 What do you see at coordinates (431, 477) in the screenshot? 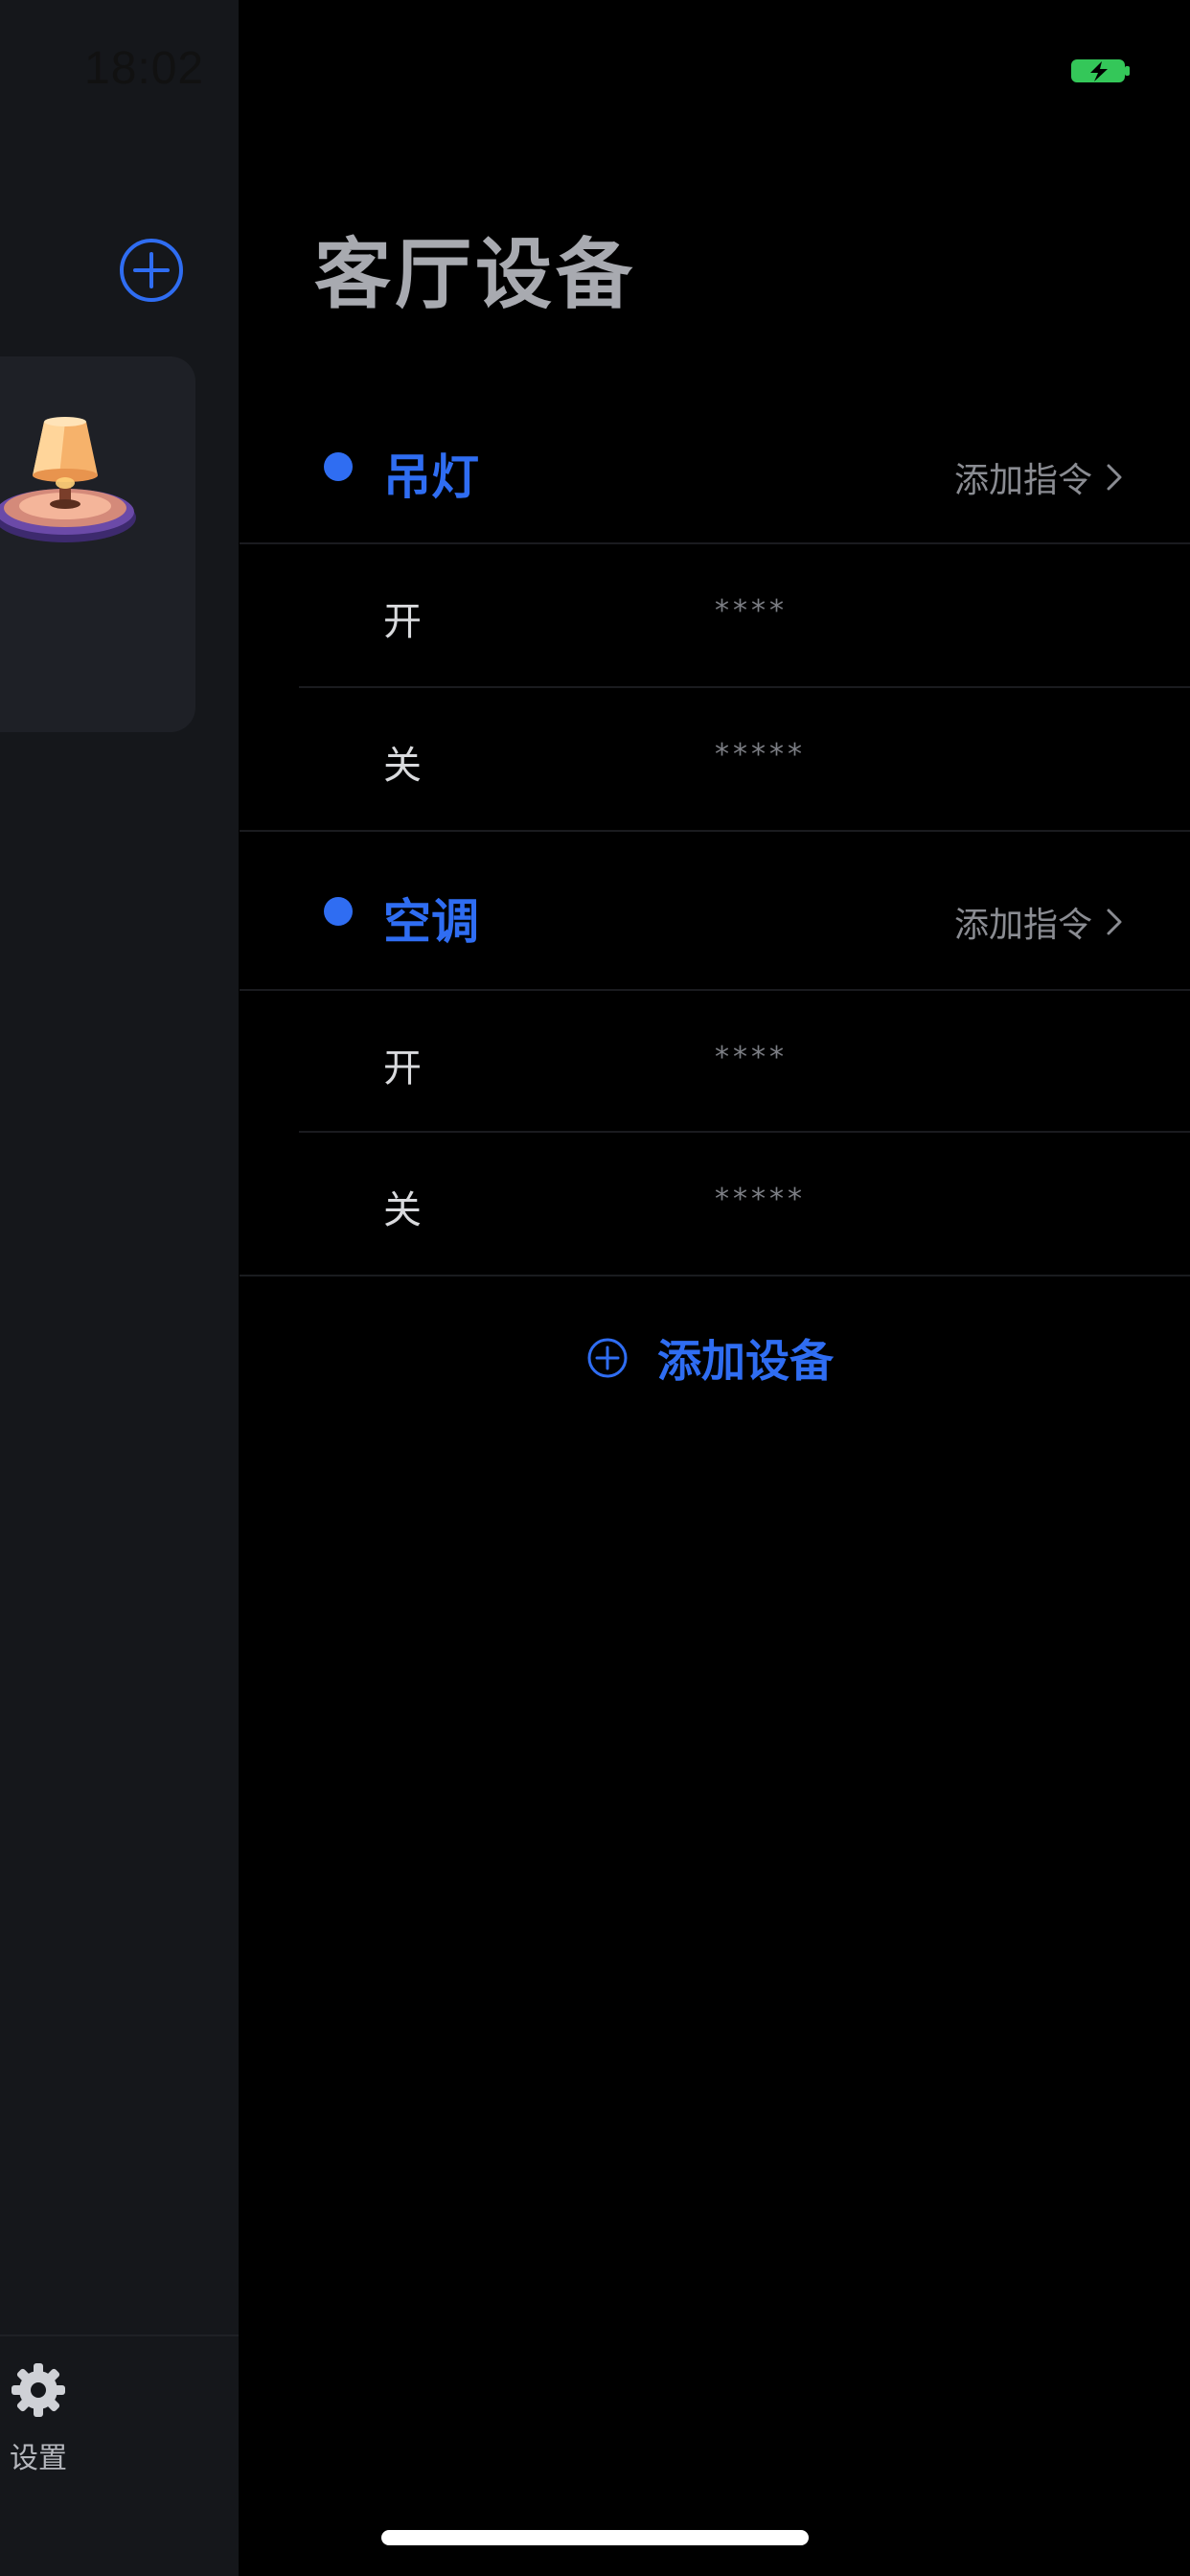
I see `device-name: 吊灯` at bounding box center [431, 477].